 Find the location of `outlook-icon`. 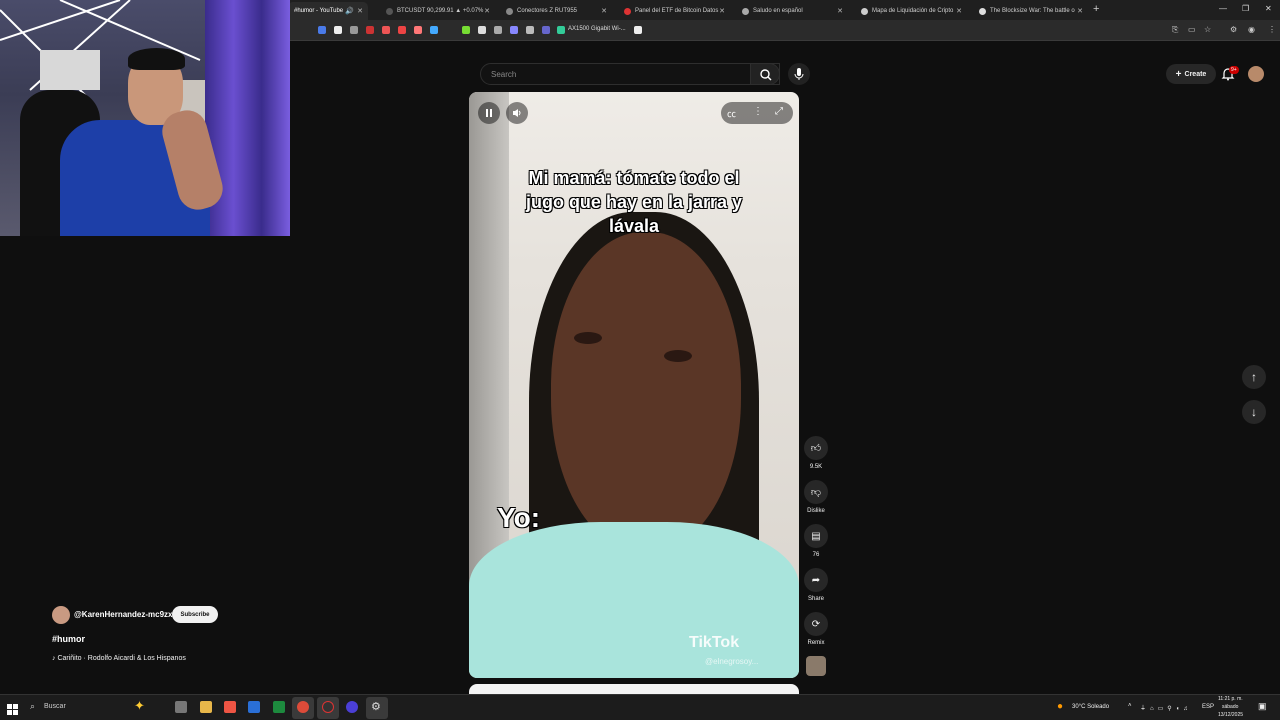

outlook-icon is located at coordinates (254, 707).